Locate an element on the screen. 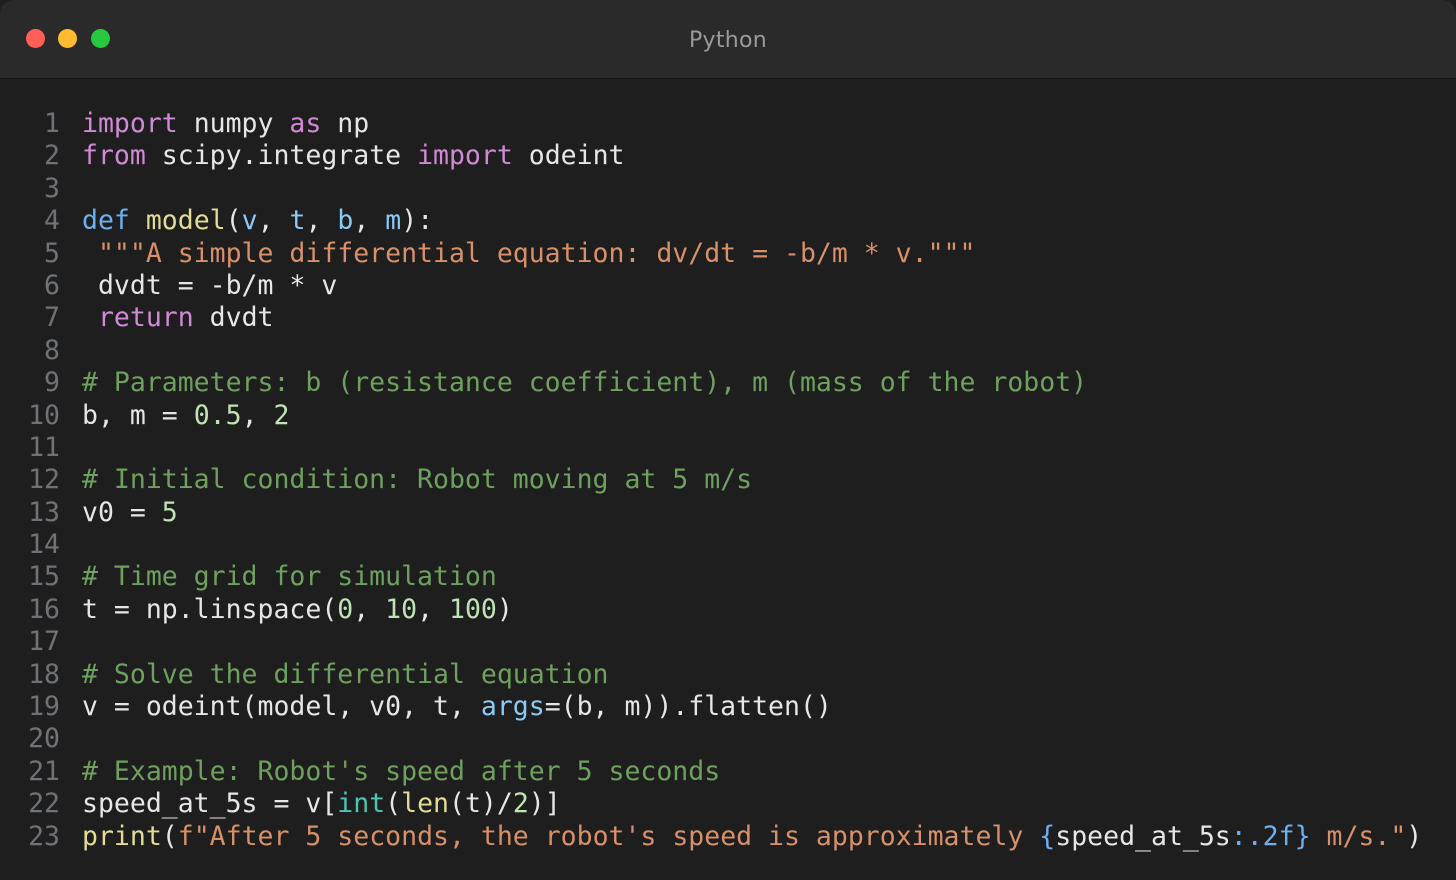  line-number: 23 is located at coordinates (44, 836).